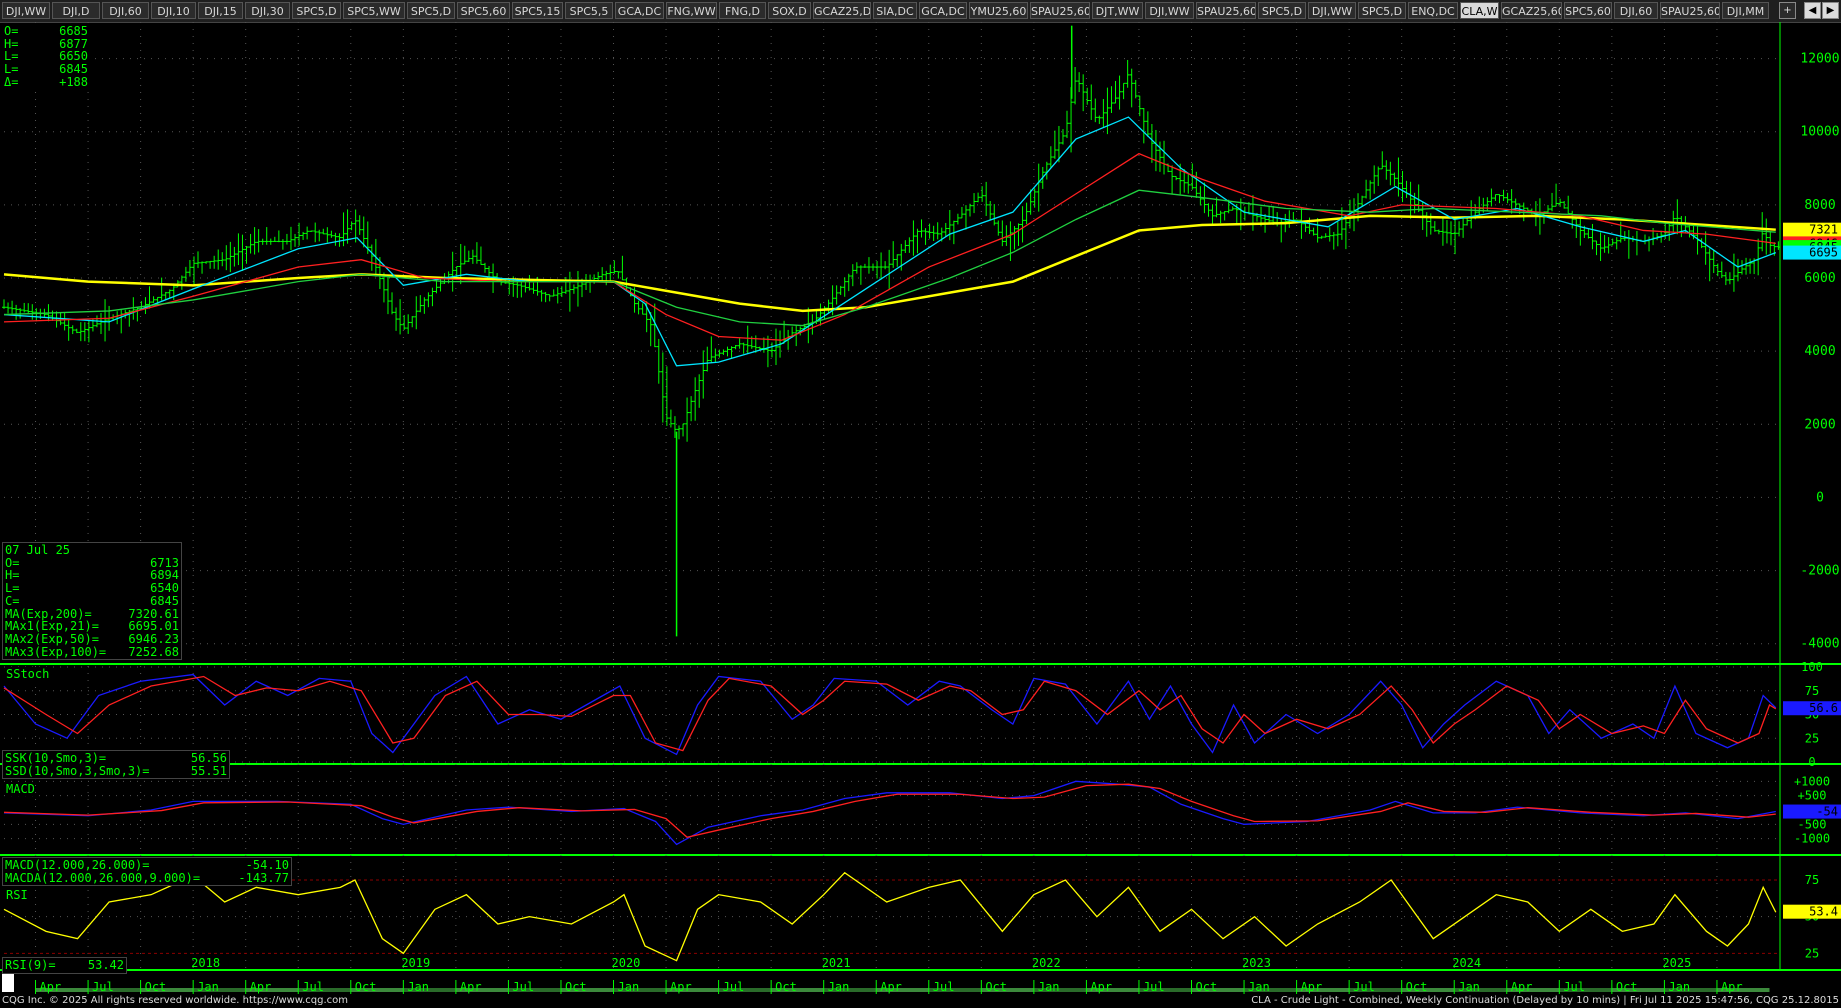 The image size is (1841, 1008). Describe the element at coordinates (1466, 963) in the screenshot. I see `year-label: 2024` at that location.